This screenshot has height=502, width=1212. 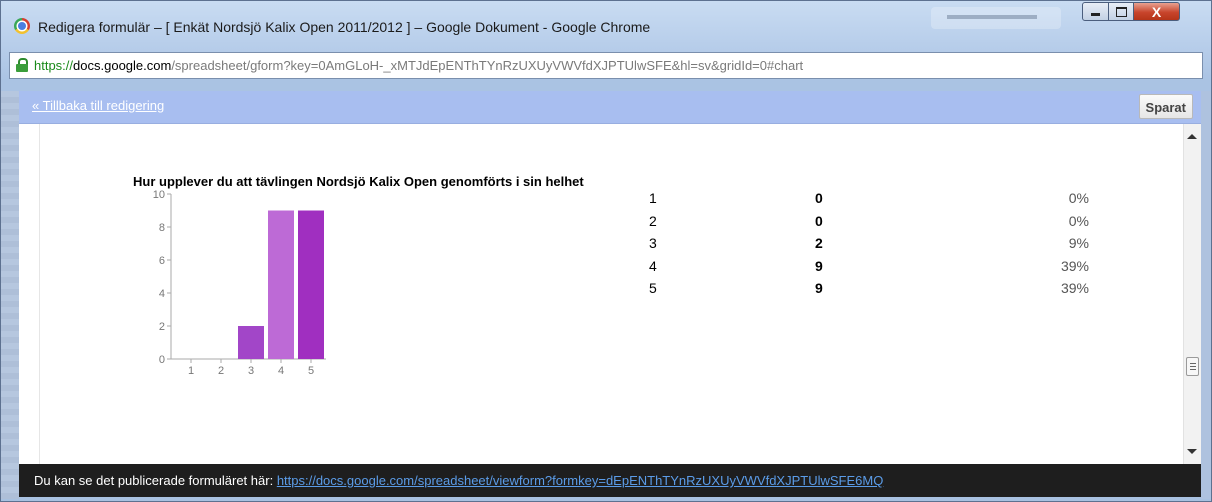 I want to click on maximize-icon, so click(x=1121, y=11).